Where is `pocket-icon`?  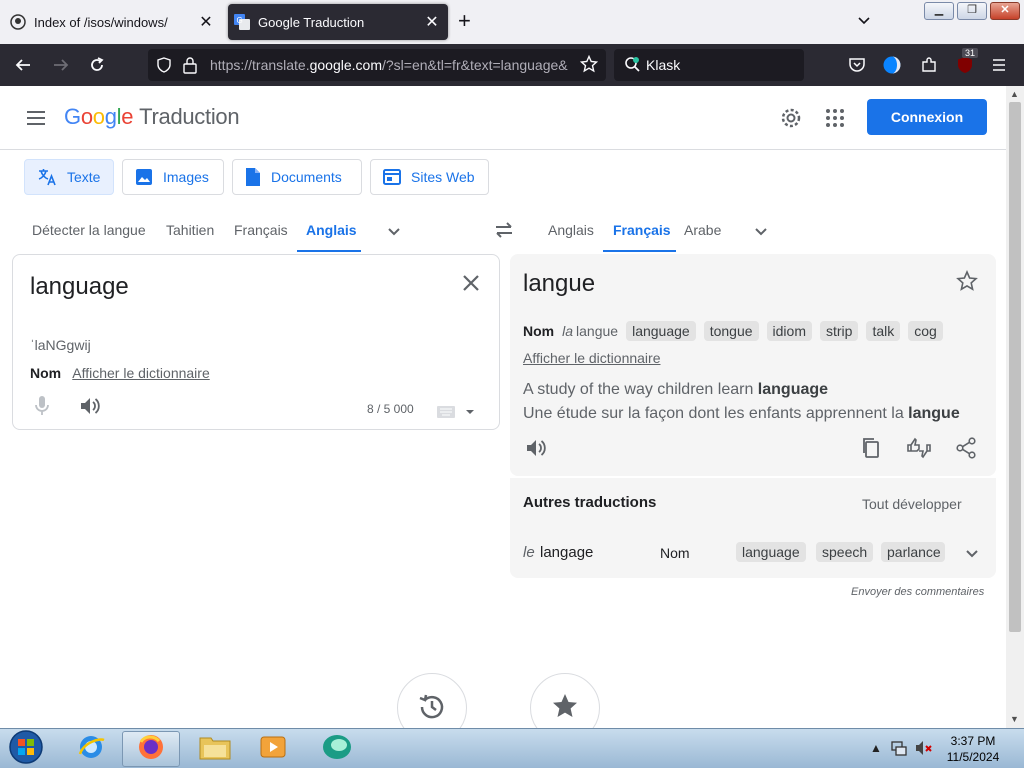 pocket-icon is located at coordinates (857, 65).